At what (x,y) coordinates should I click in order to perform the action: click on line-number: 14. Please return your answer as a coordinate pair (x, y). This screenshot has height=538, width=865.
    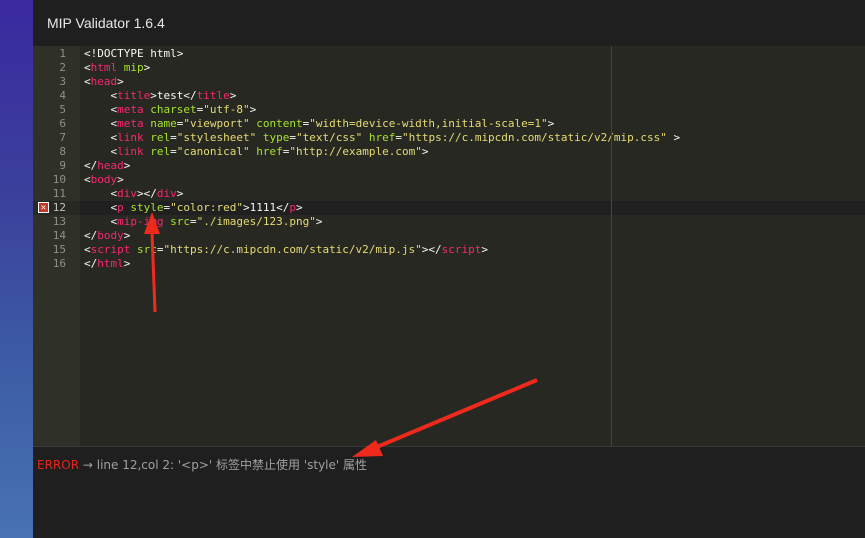
    Looking at the image, I should click on (56, 236).